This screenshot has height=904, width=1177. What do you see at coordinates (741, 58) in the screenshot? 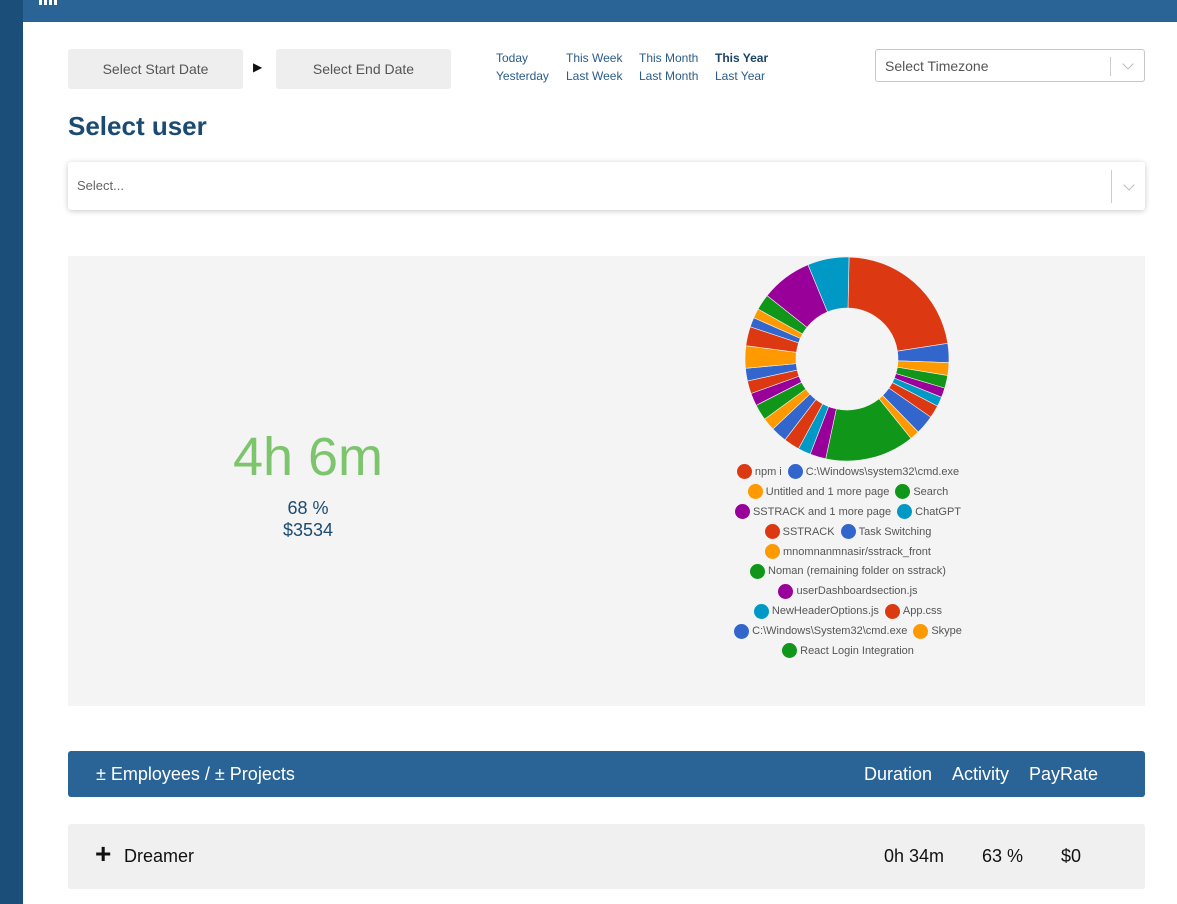
I see `range-this-year-link: This Year` at bounding box center [741, 58].